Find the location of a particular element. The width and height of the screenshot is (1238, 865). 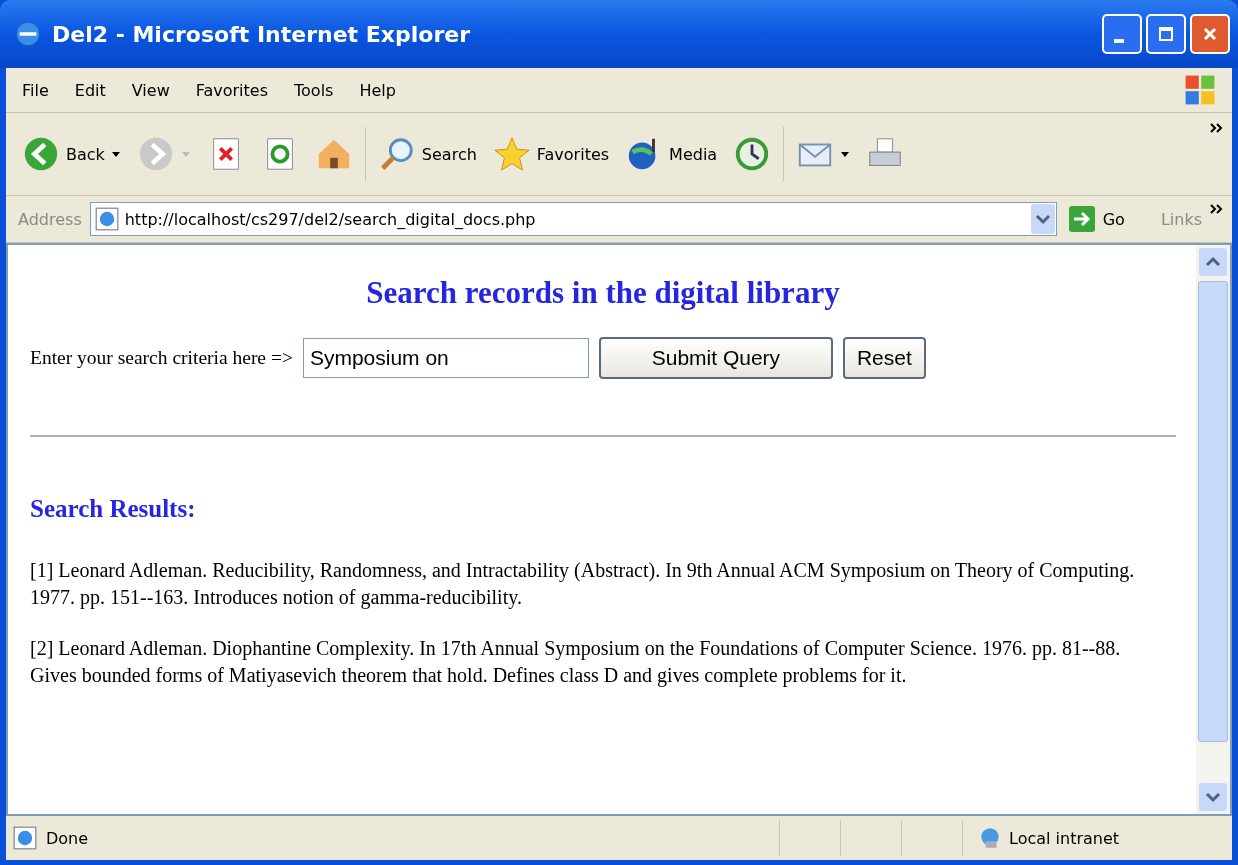

back-button: Back is located at coordinates (71, 154).